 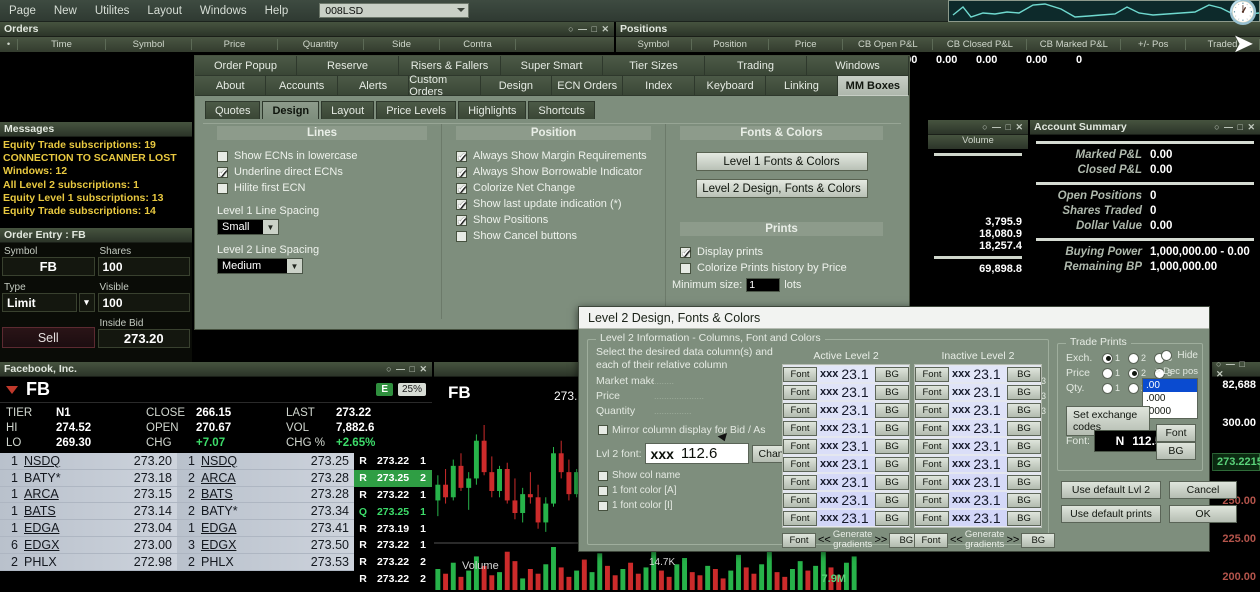 What do you see at coordinates (931, 540) in the screenshot?
I see `gradient-font-button: Font` at bounding box center [931, 540].